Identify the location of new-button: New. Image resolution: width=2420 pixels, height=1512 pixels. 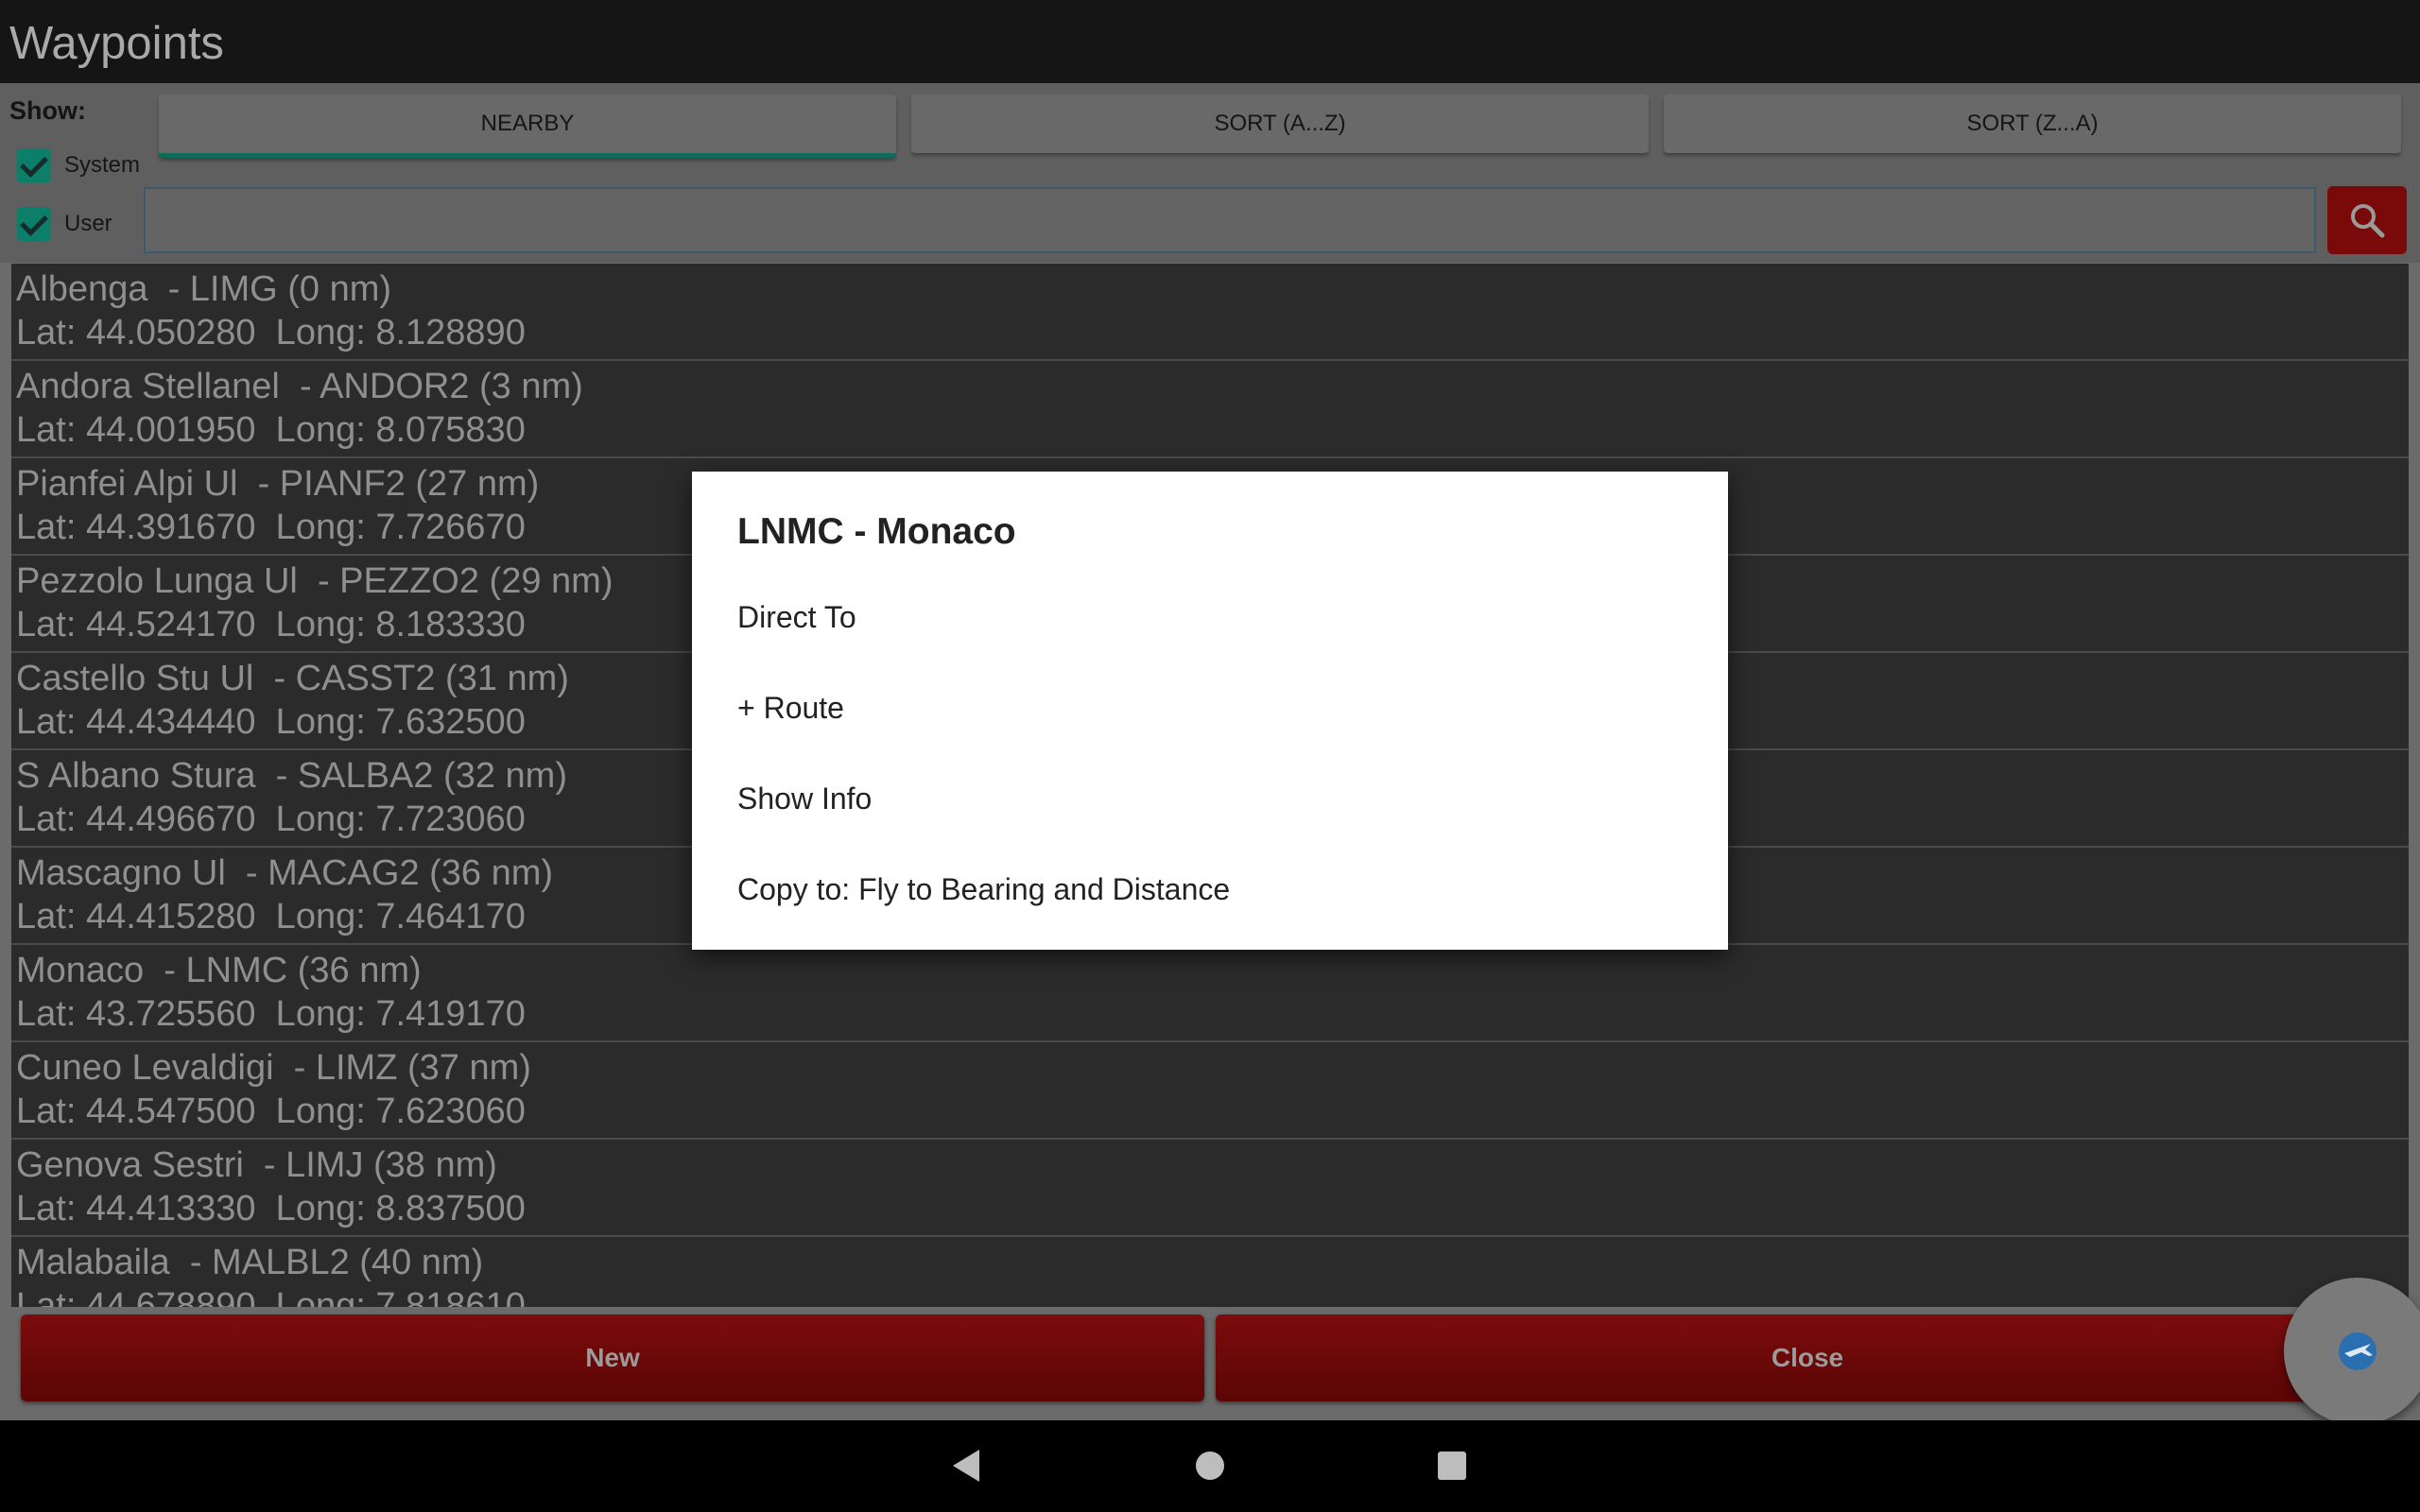
(612, 1357).